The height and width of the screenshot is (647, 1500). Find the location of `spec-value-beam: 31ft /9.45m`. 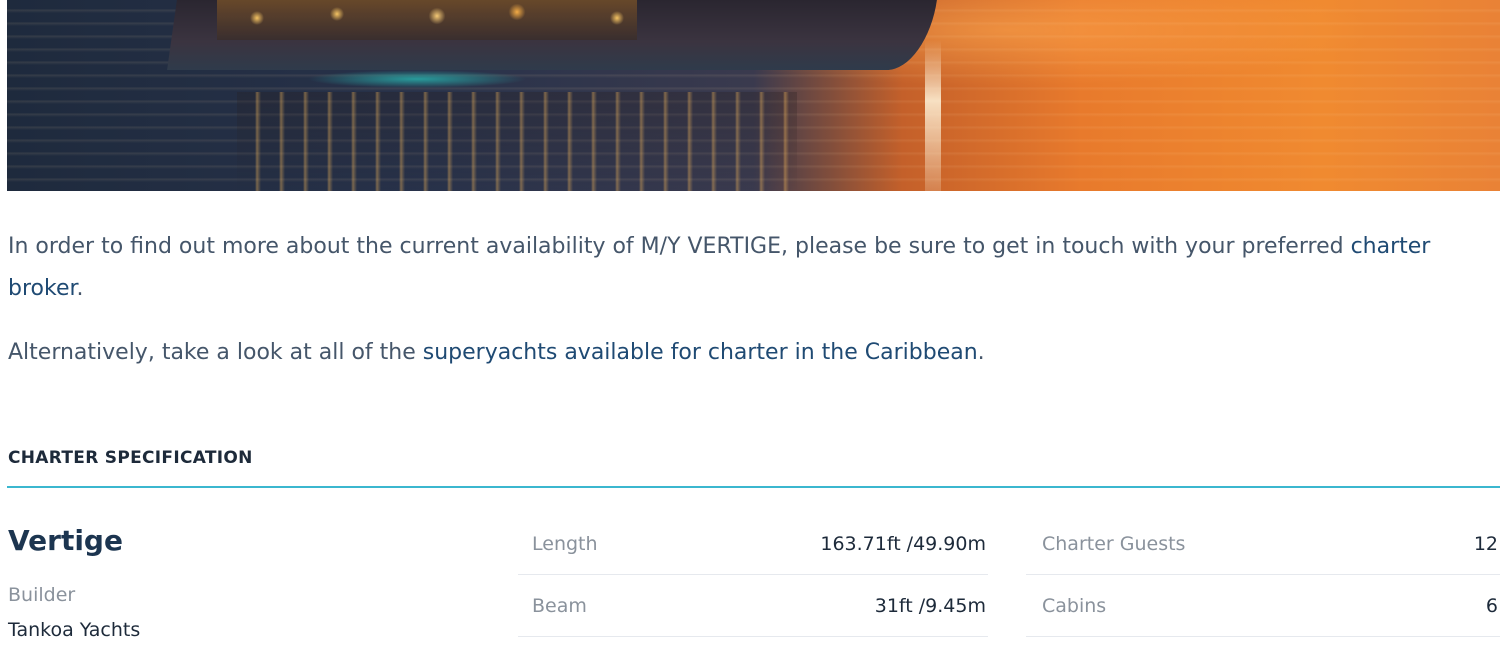

spec-value-beam: 31ft /9.45m is located at coordinates (930, 606).